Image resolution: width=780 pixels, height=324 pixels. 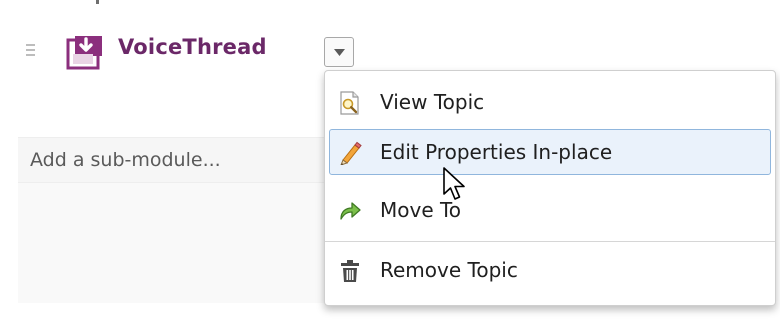 What do you see at coordinates (85, 11) in the screenshot?
I see `cropped-top-content` at bounding box center [85, 11].